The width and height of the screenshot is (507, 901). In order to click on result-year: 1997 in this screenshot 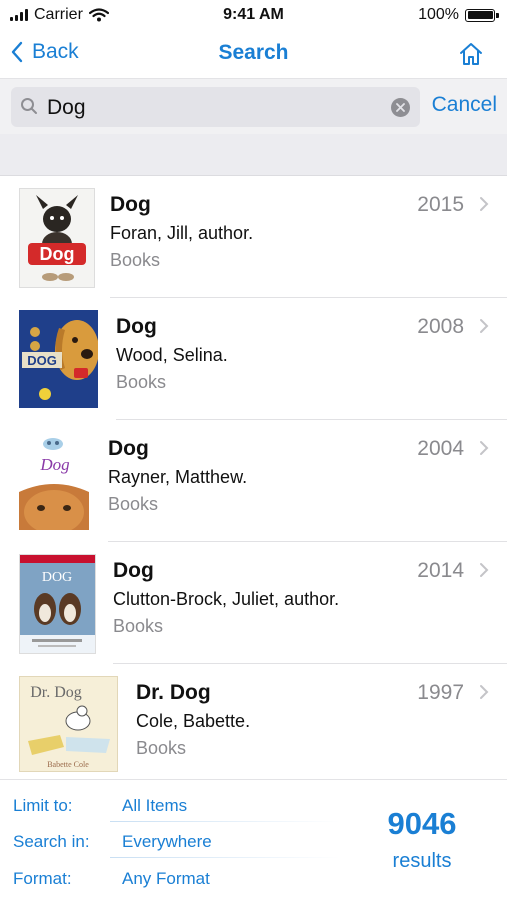, I will do `click(440, 692)`.